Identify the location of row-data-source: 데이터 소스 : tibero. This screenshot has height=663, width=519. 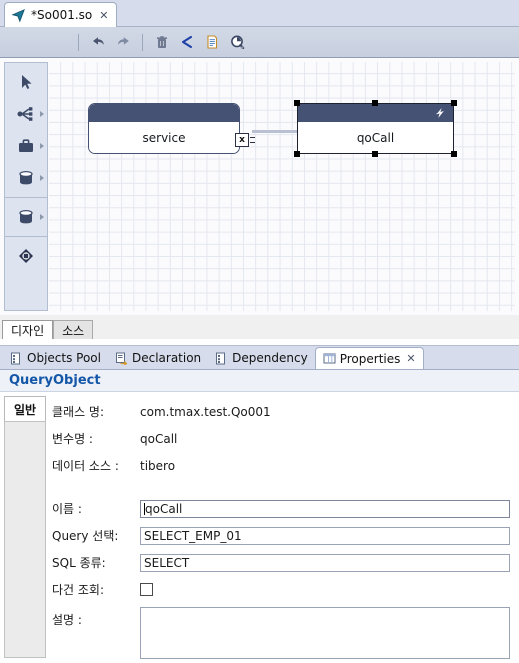
(285, 465).